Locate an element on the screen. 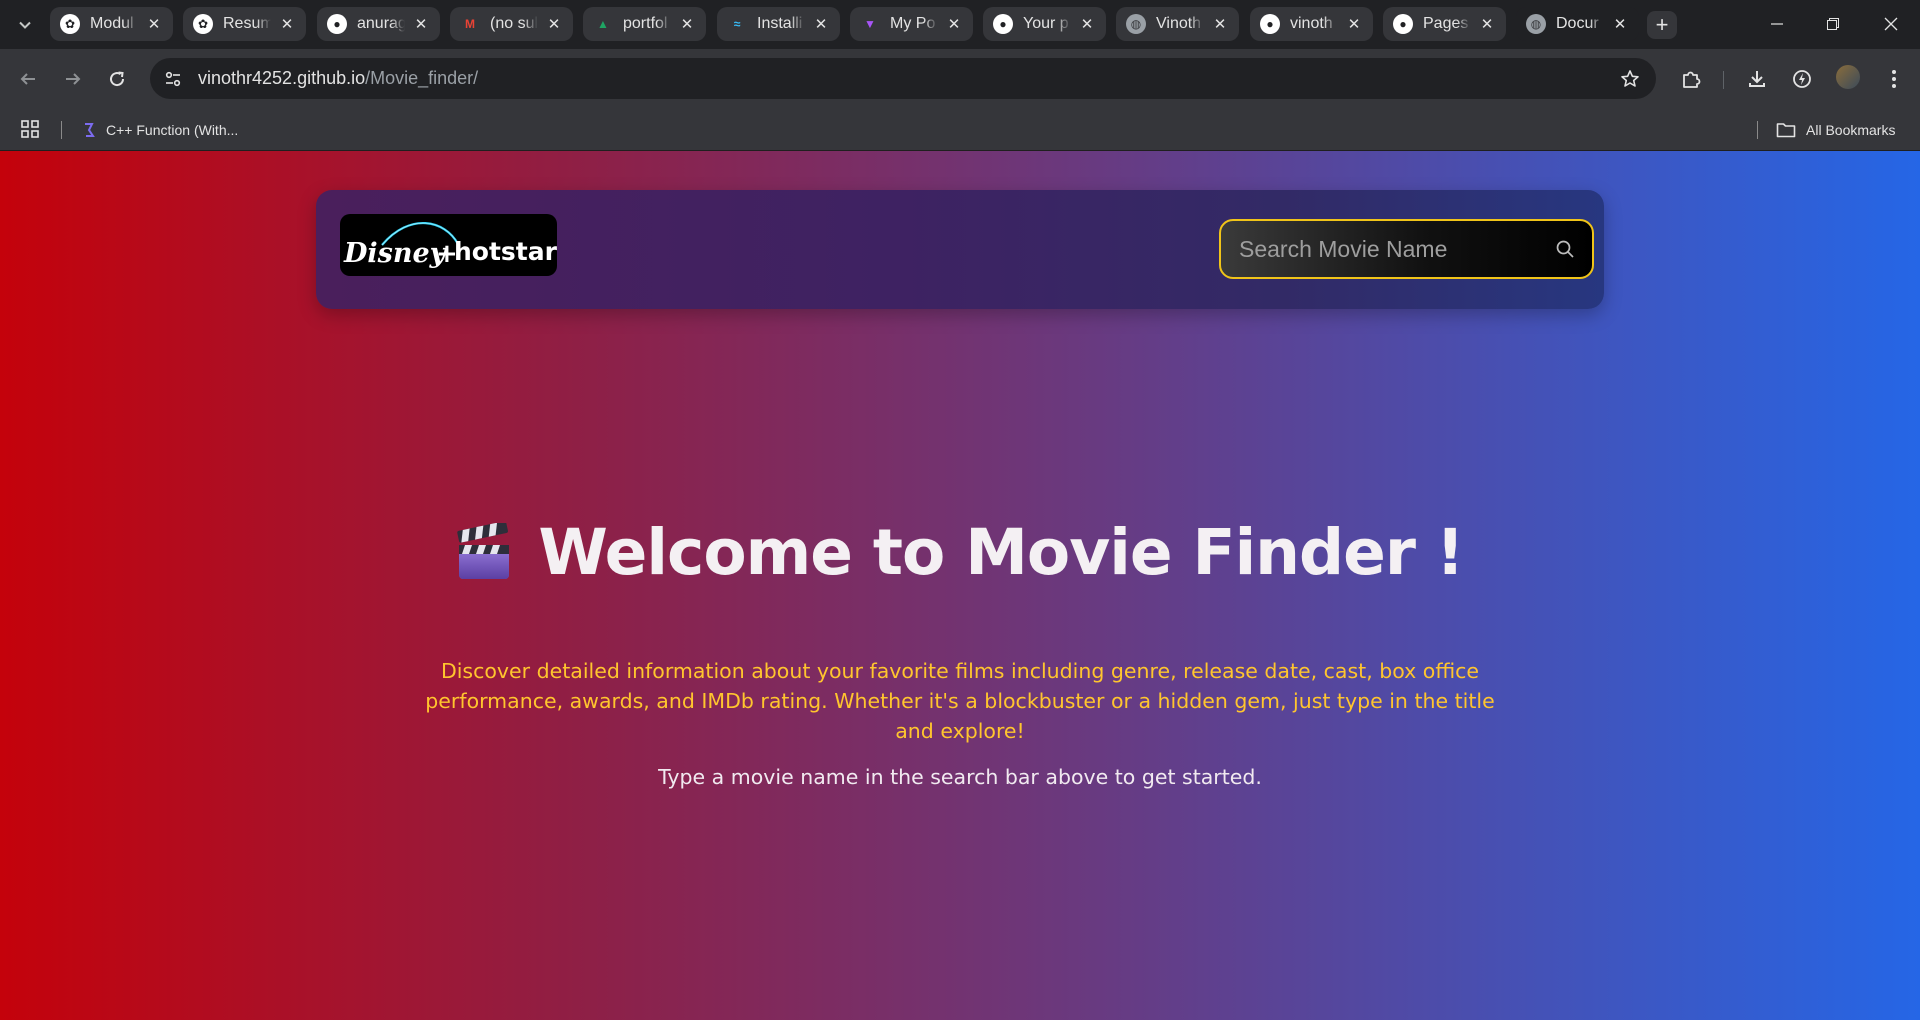 This screenshot has height=1020, width=1920. gmail-icon: M is located at coordinates (470, 24).